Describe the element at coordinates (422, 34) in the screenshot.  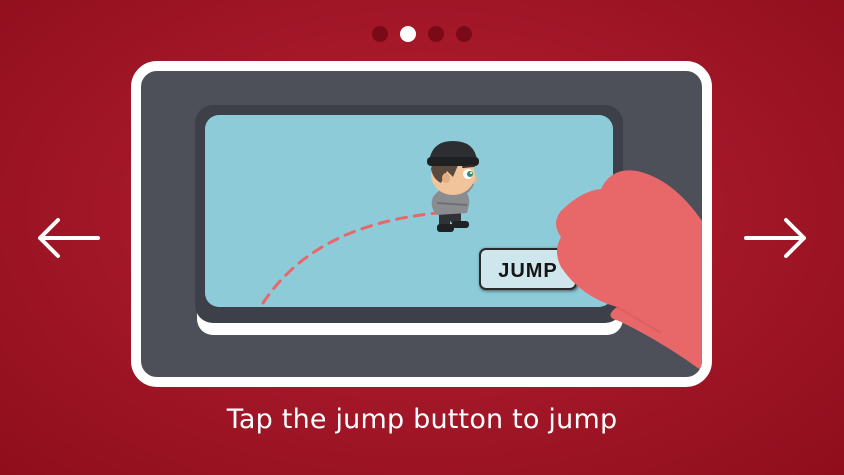
I see `pagination-dots` at that location.